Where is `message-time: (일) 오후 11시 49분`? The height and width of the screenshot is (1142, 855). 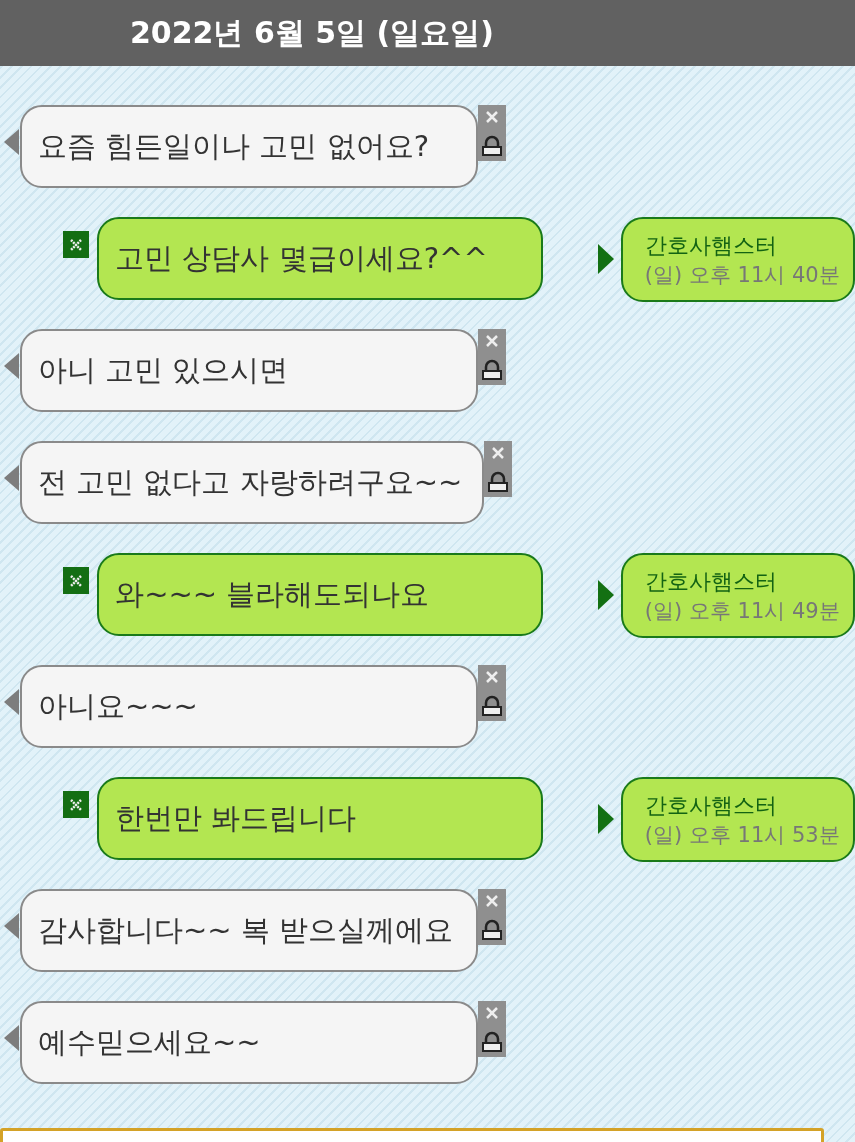 message-time: (일) 오후 11시 49분 is located at coordinates (742, 611).